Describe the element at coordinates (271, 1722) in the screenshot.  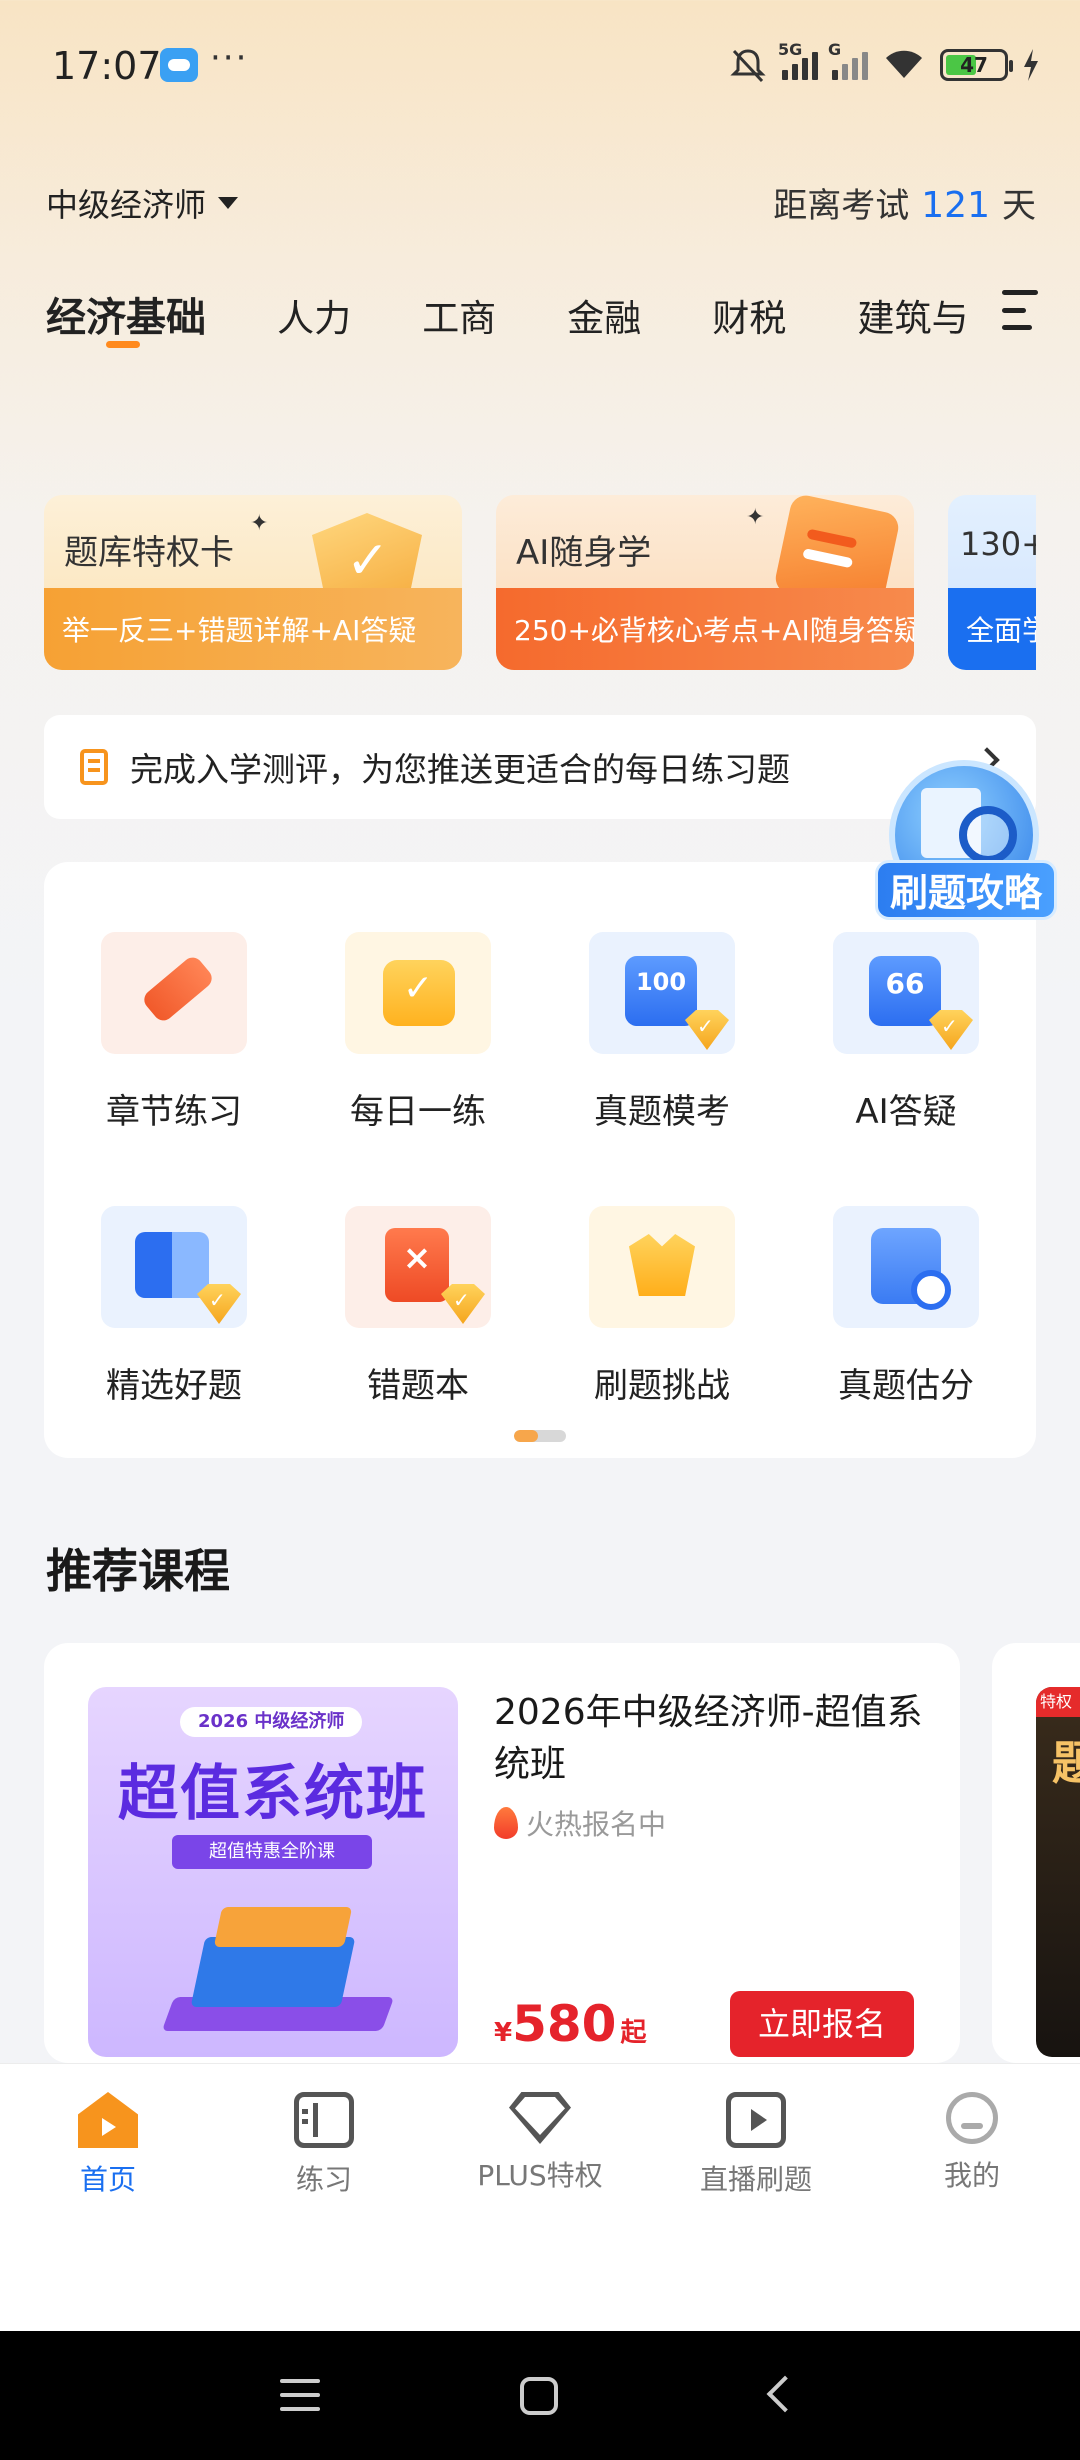
I see `thumb-year: 2026 中级经济师` at that location.